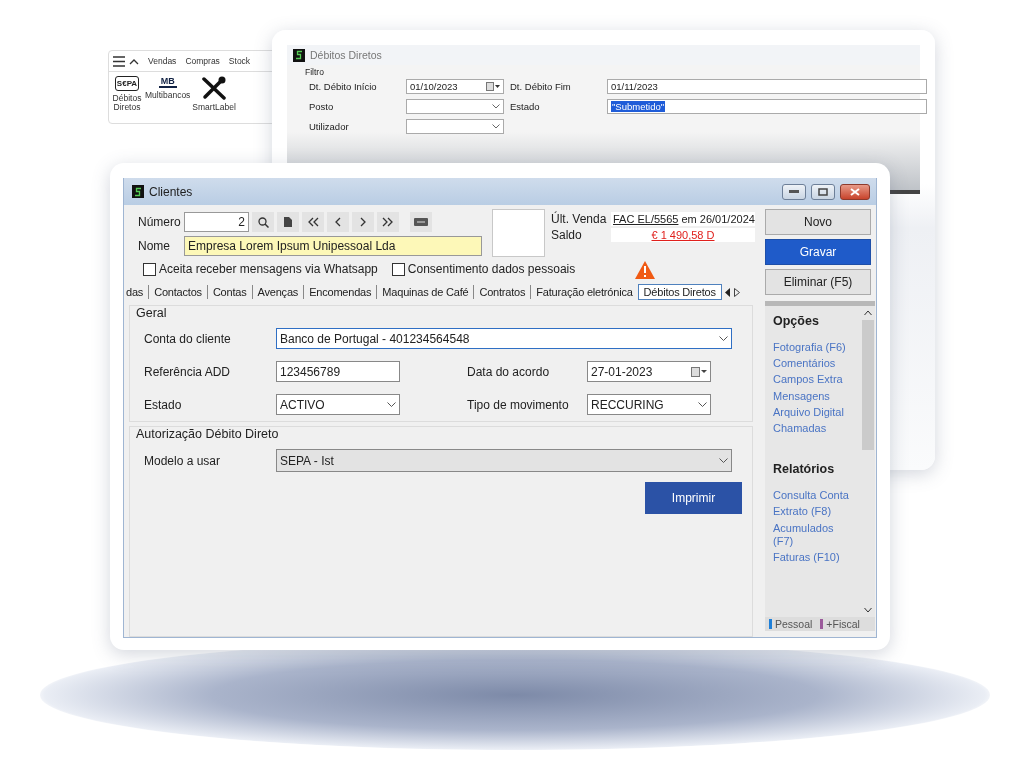  What do you see at coordinates (818, 222) in the screenshot?
I see `action-button: Novo` at bounding box center [818, 222].